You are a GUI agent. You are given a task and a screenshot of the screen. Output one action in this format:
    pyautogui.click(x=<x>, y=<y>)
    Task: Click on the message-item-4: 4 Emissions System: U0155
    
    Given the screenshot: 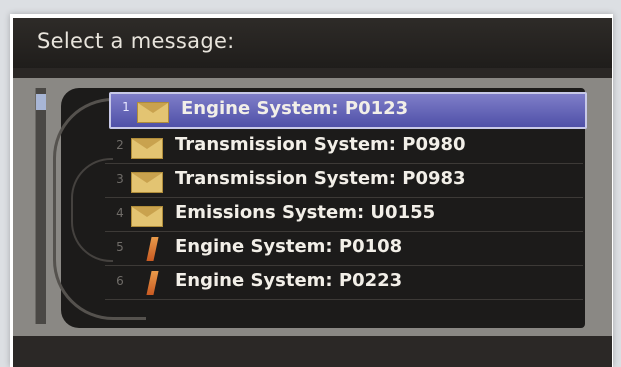 What is the action you would take?
    pyautogui.click(x=344, y=215)
    